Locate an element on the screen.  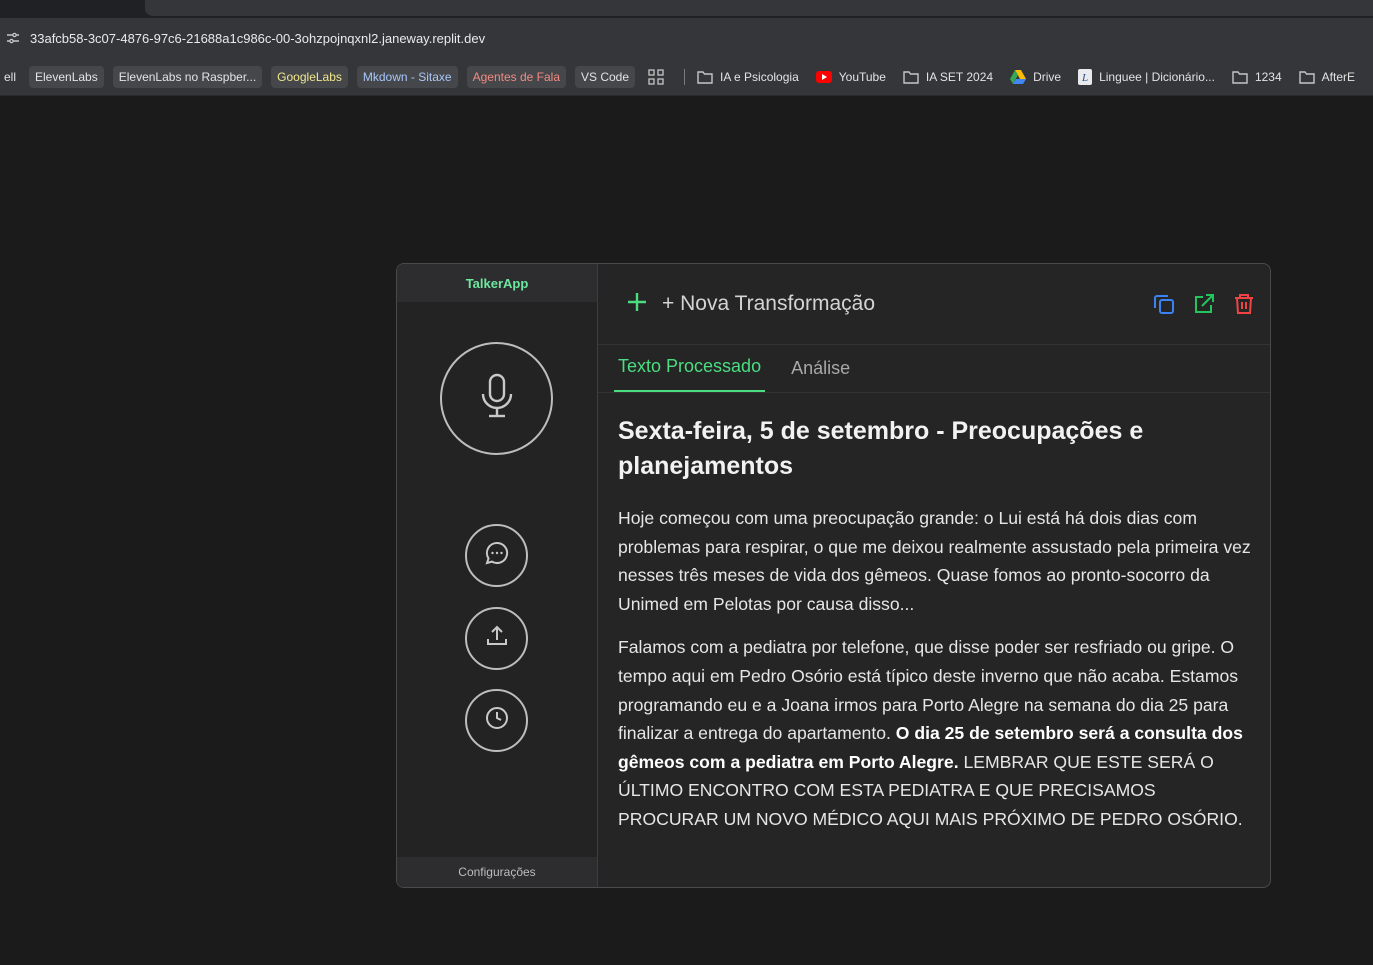
linguee-icon: L is located at coordinates (1088, 76).